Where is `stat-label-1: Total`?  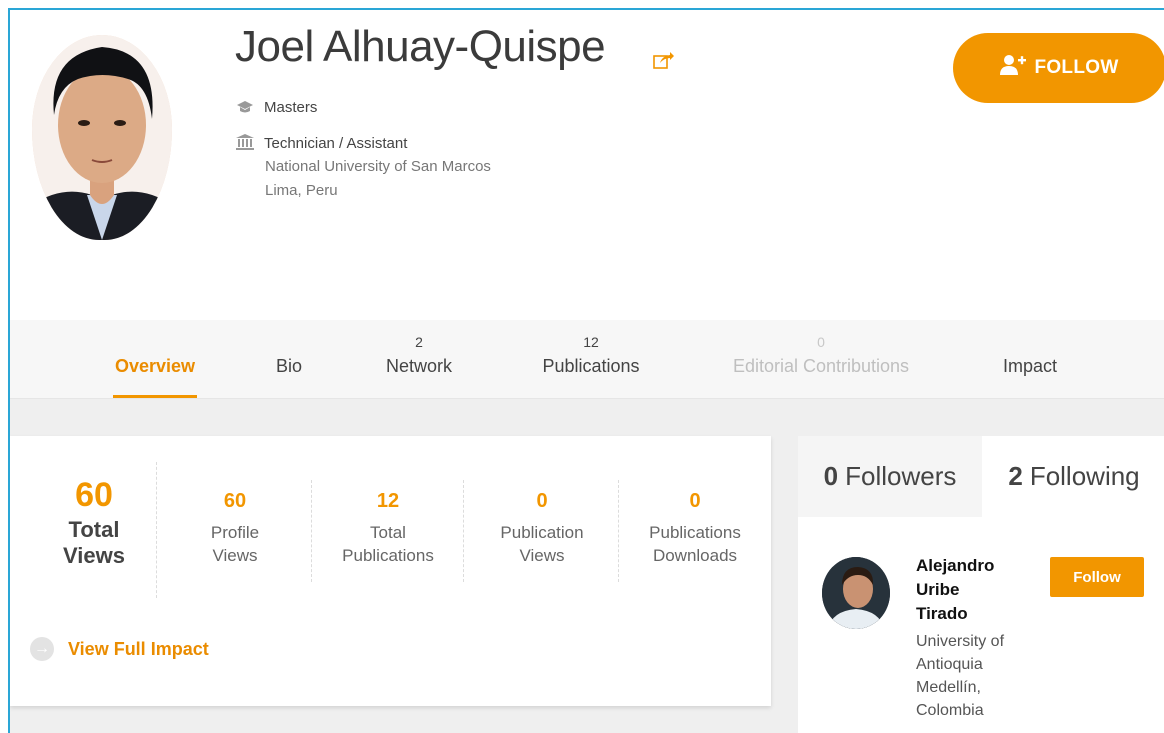 stat-label-1: Total is located at coordinates (388, 532).